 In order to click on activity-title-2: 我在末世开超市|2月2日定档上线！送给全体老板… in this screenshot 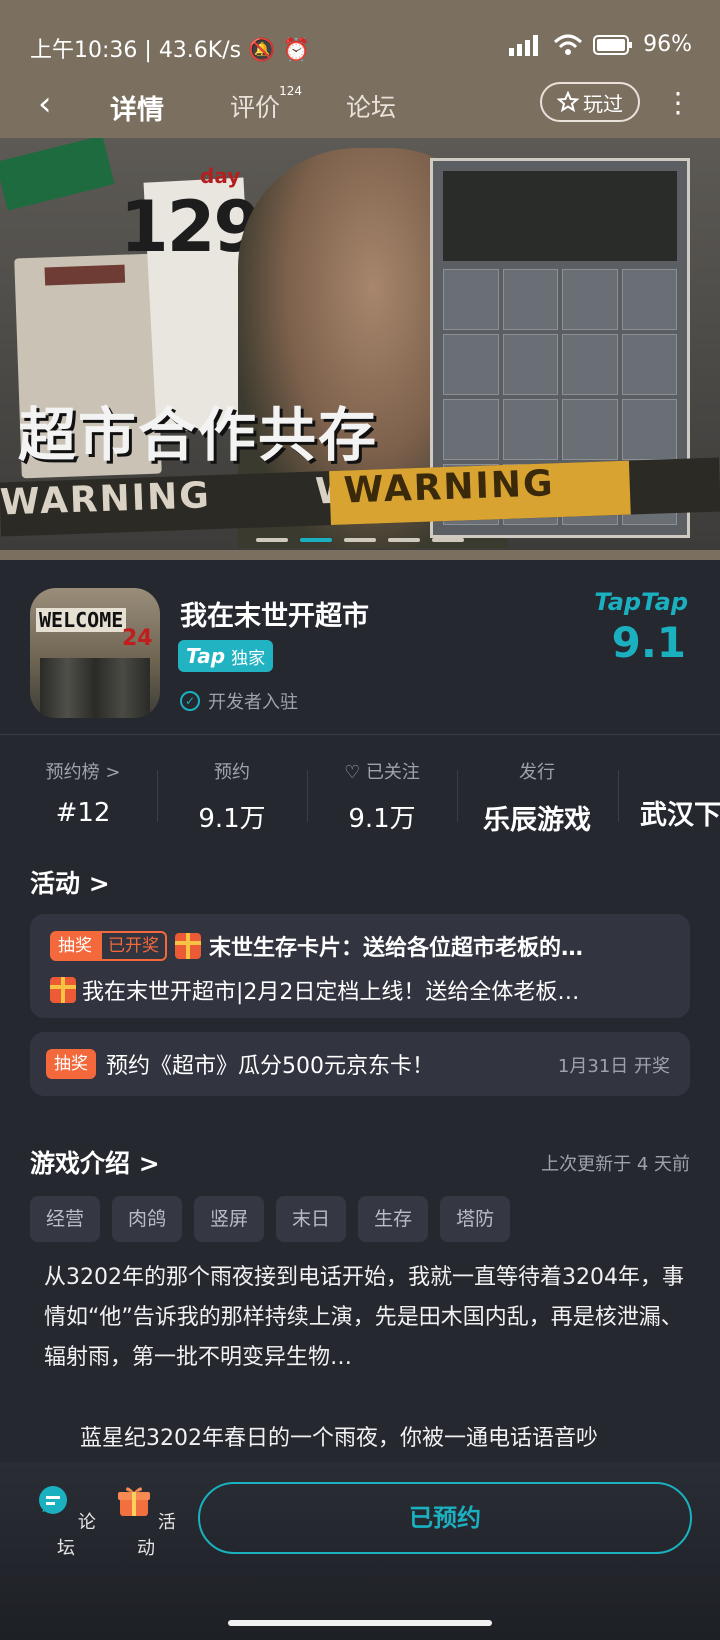, I will do `click(331, 992)`.